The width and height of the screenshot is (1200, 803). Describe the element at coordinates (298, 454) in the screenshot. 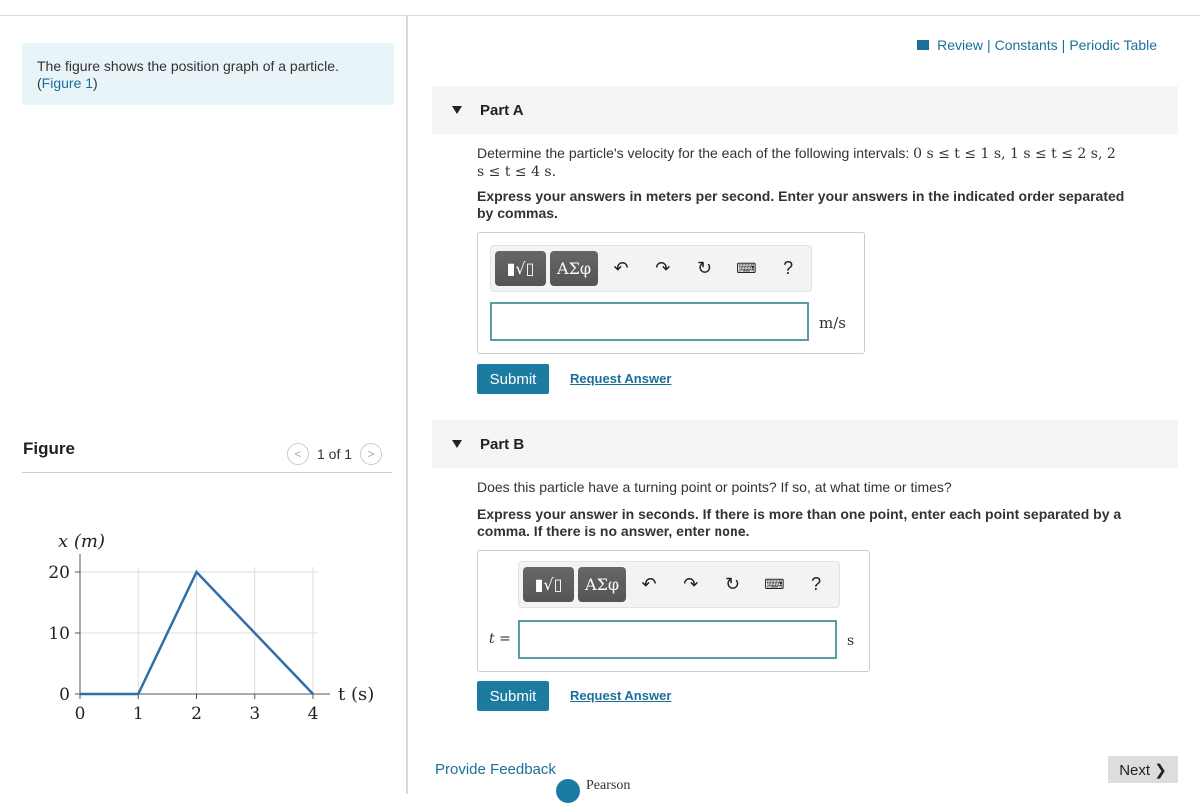

I see `prev-figure-button: <` at that location.